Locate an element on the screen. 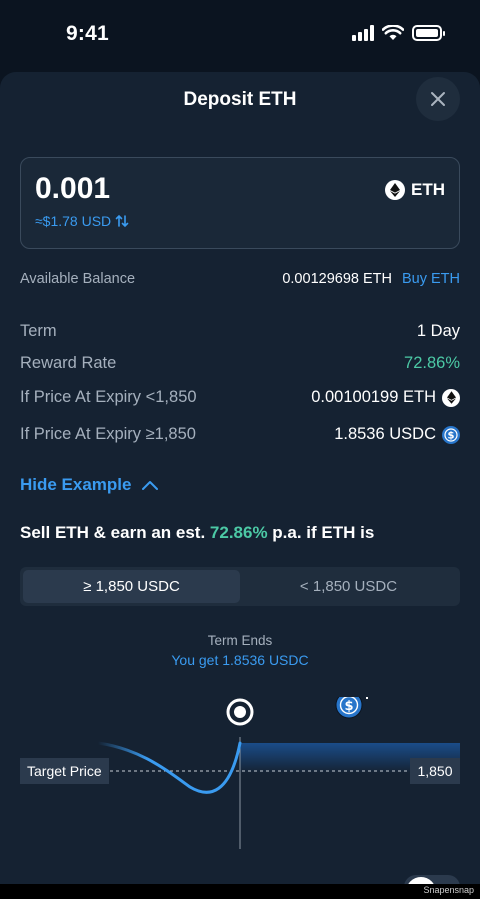 The height and width of the screenshot is (899, 480). below-target-value: 0.00100199 ETH is located at coordinates (373, 397).